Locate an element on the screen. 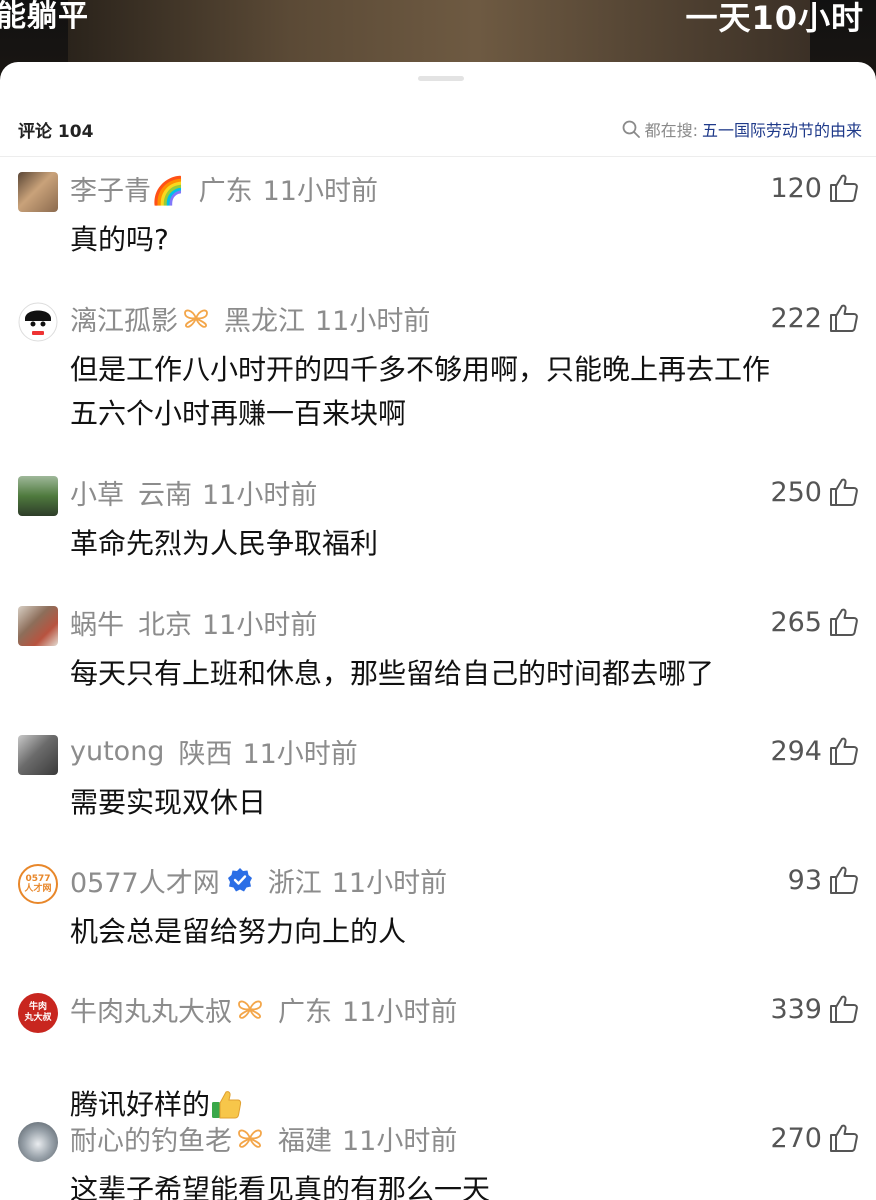  comment-text: 但是工作八小时开的四千多不够用啊，只能晚上再去工作 五六个小时再赚一百来块啊 is located at coordinates (420, 391).